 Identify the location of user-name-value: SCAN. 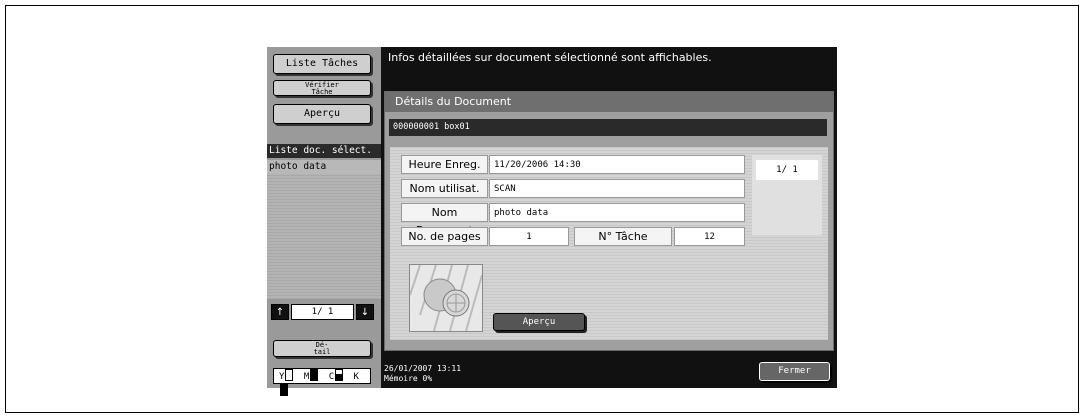
(617, 188).